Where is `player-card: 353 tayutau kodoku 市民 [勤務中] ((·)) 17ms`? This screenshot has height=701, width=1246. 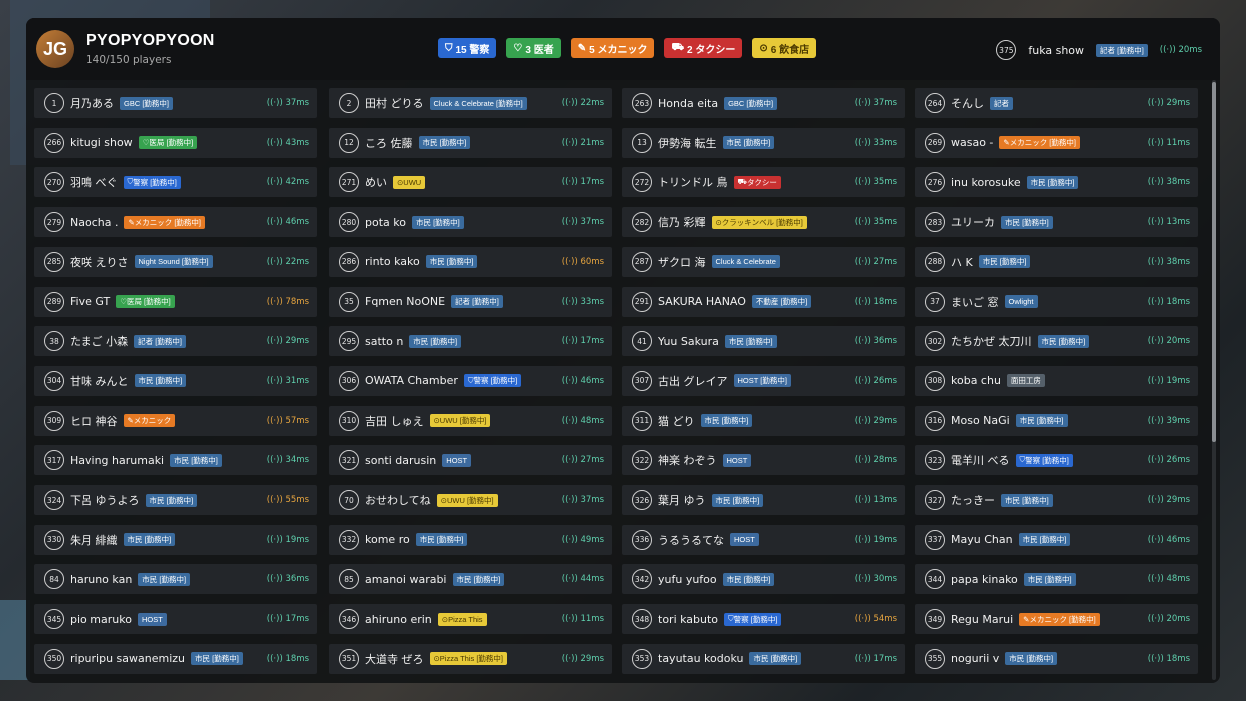 player-card: 353 tayutau kodoku 市民 [勤務中] ((·)) 17ms is located at coordinates (763, 658).